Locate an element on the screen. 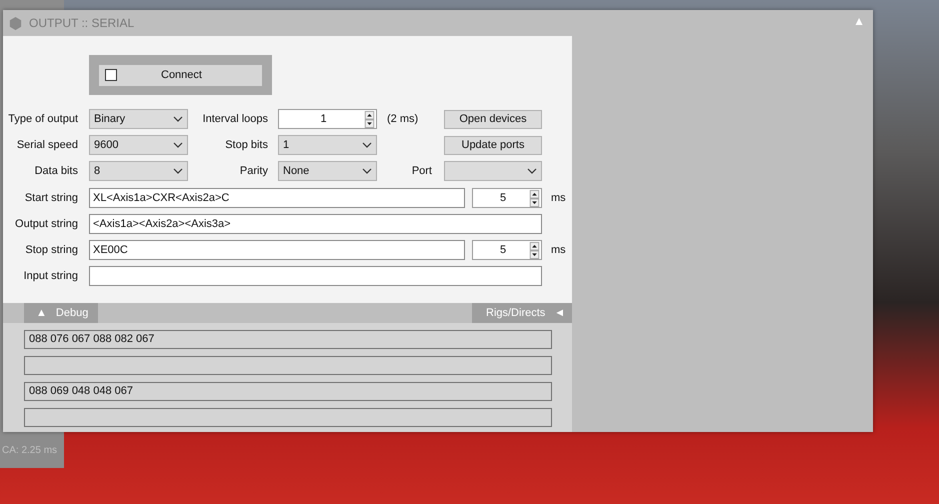 The image size is (939, 504). dropdown: 9600 is located at coordinates (138, 145).